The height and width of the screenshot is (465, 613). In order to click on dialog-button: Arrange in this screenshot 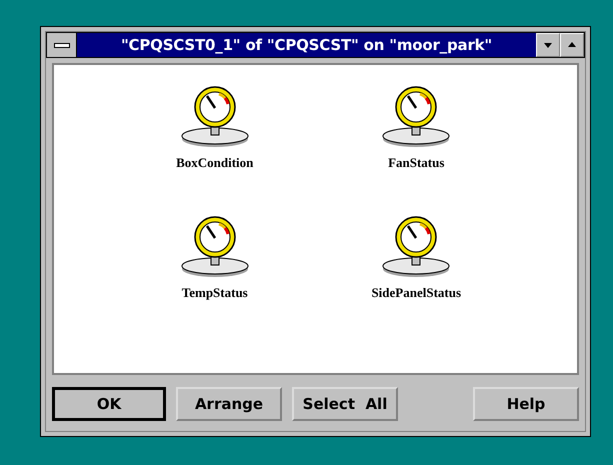, I will do `click(229, 404)`.